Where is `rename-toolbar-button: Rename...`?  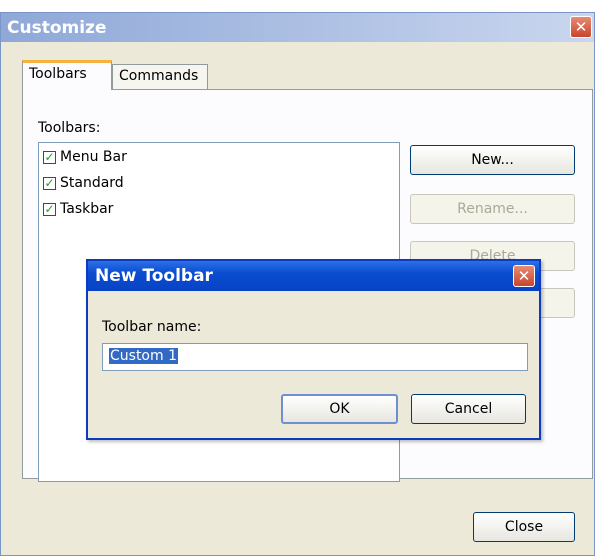
rename-toolbar-button: Rename... is located at coordinates (492, 209).